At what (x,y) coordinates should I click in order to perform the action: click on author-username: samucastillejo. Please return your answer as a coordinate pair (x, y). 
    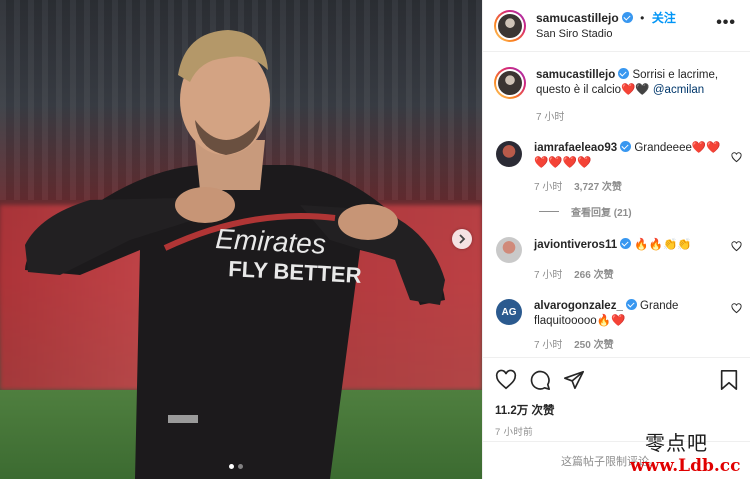
    Looking at the image, I should click on (577, 18).